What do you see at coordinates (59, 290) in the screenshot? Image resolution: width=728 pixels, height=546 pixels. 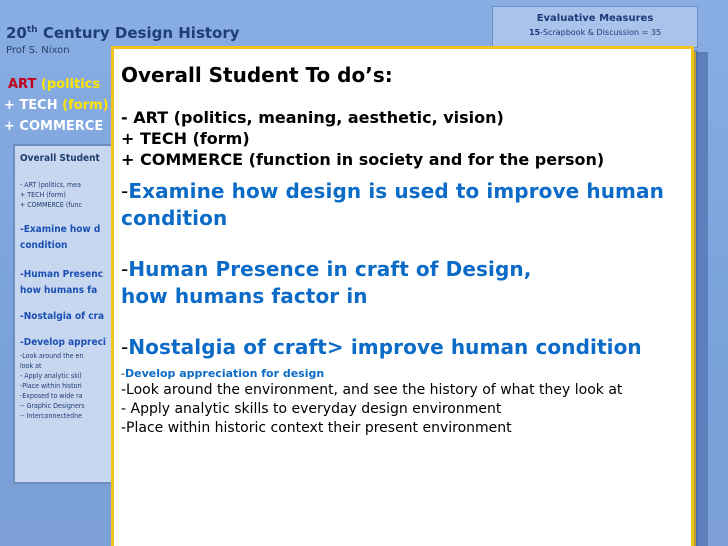 I see `small-panel-bullet: how humans fa` at bounding box center [59, 290].